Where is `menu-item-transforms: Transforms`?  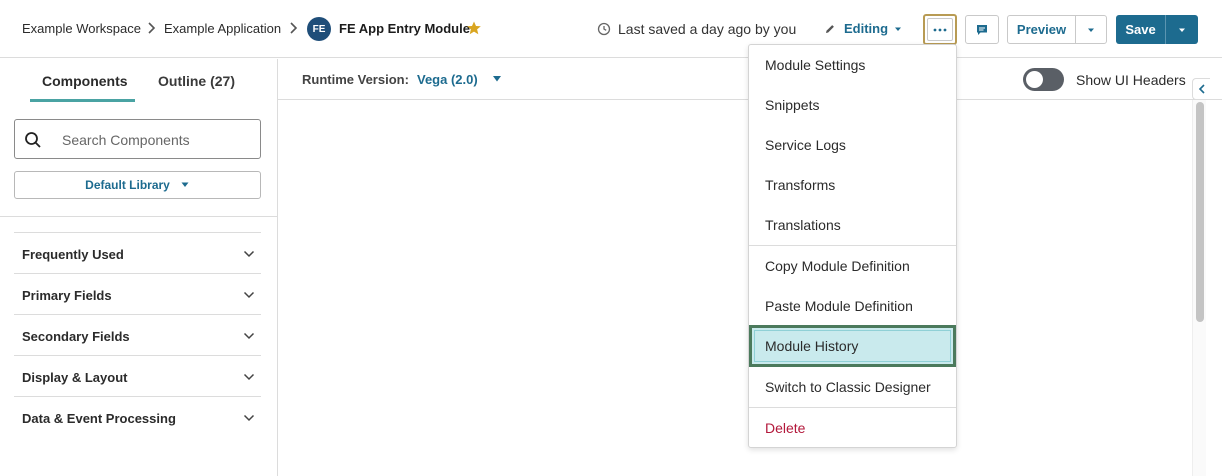 menu-item-transforms: Transforms is located at coordinates (852, 185).